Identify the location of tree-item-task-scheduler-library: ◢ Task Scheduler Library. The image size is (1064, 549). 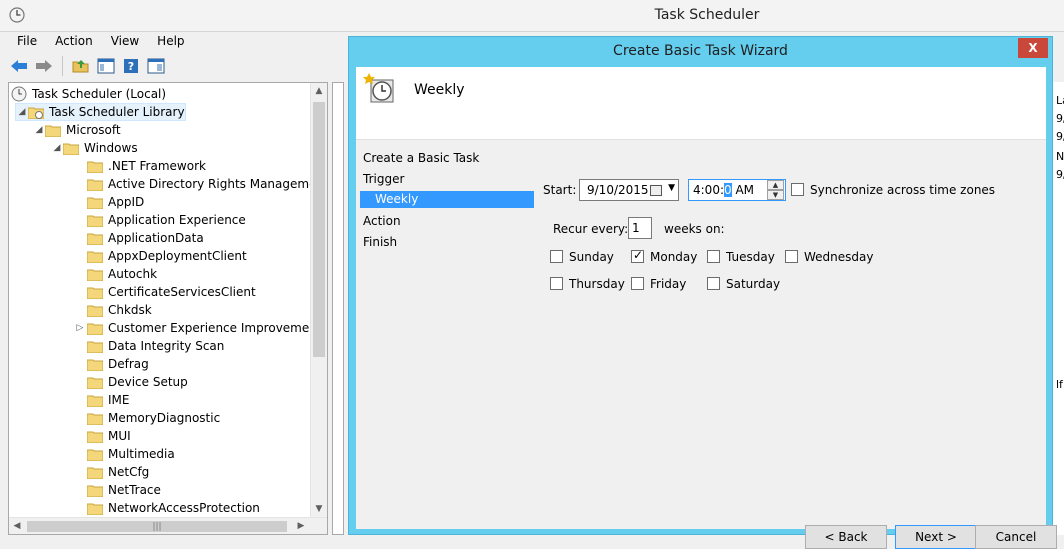
(100, 112).